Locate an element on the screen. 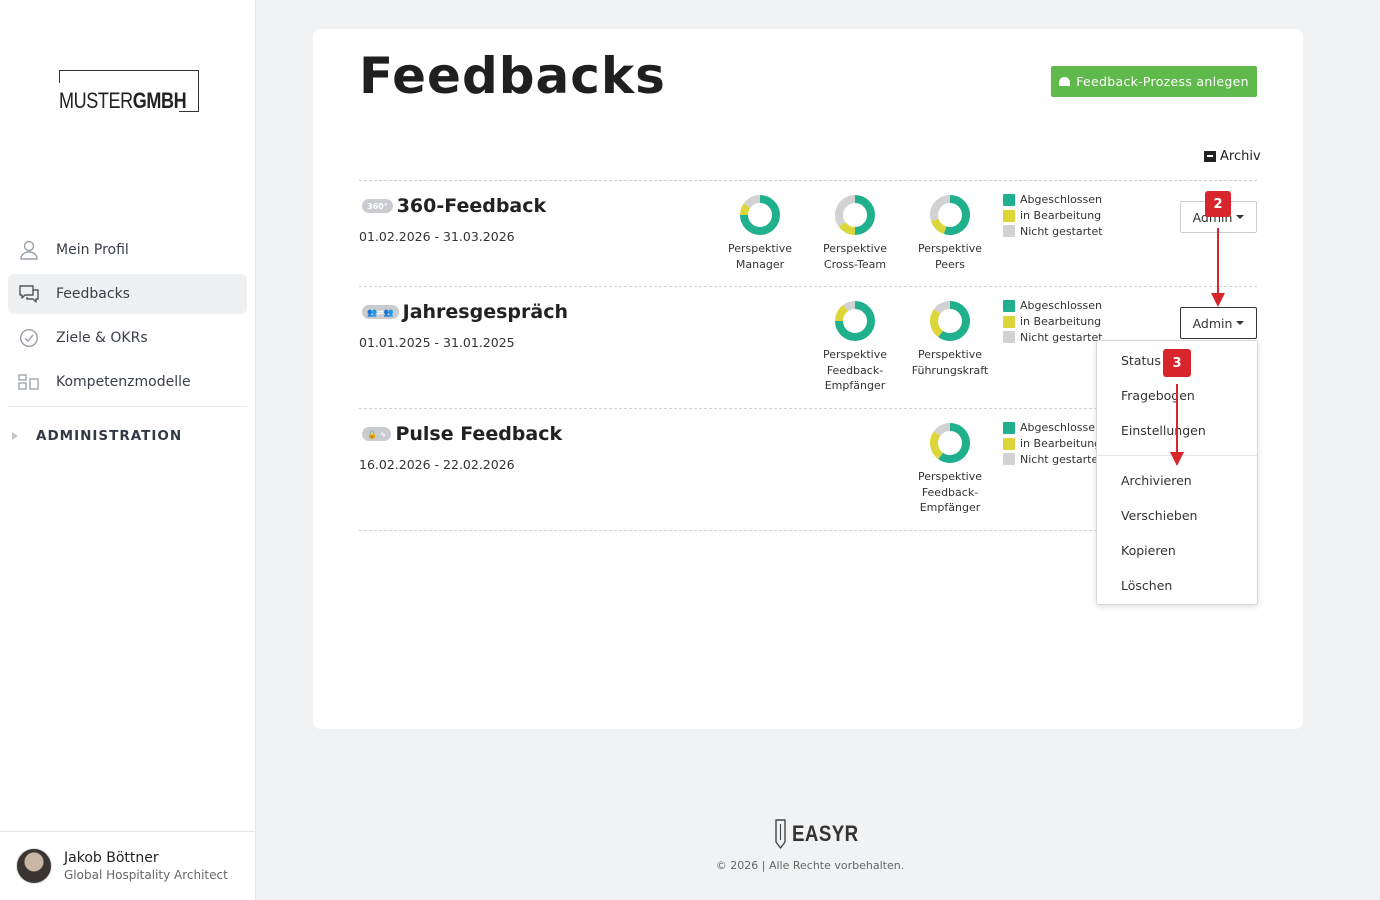 The height and width of the screenshot is (900, 1380). perspective-manager: Perspektive Manager is located at coordinates (760, 232).